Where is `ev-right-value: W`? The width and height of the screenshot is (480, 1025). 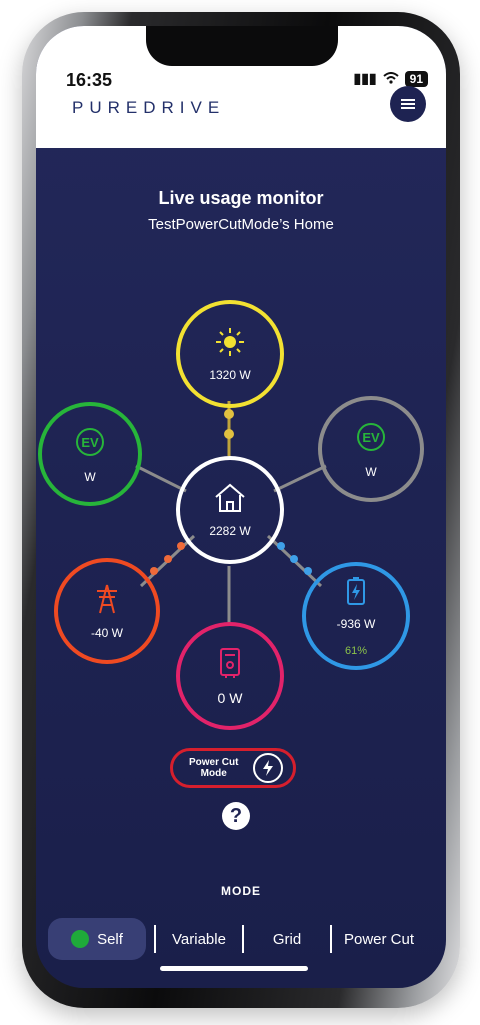 ev-right-value: W is located at coordinates (371, 471).